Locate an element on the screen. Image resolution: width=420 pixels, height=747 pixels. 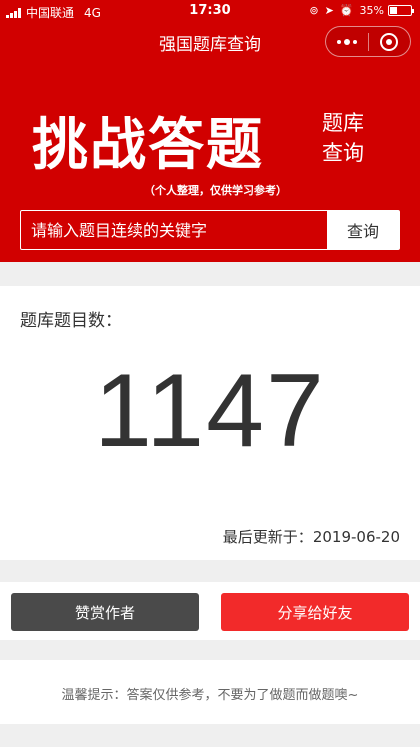
battery-icon is located at coordinates (401, 10).